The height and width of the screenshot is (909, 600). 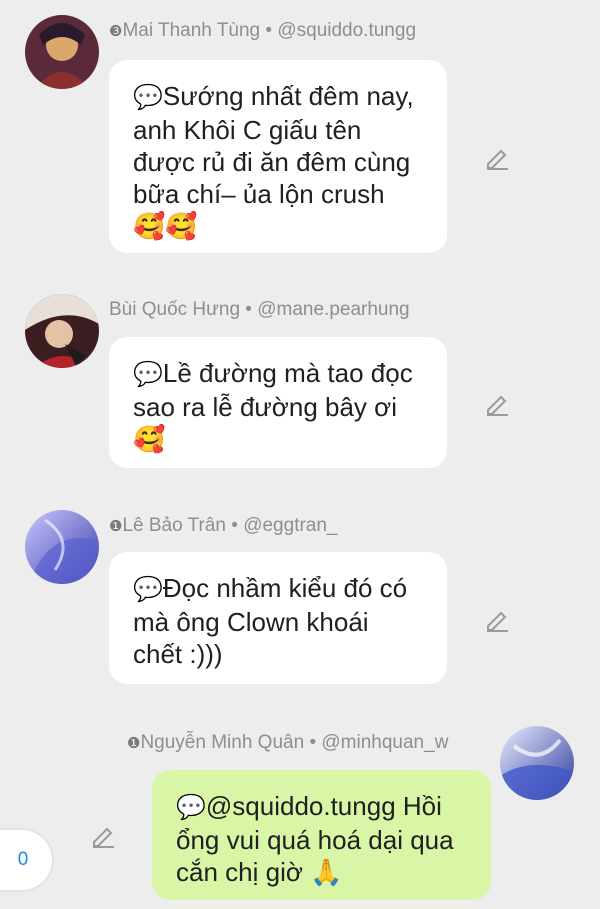 I want to click on sender-handle: @squiddo.tungg, so click(x=346, y=30).